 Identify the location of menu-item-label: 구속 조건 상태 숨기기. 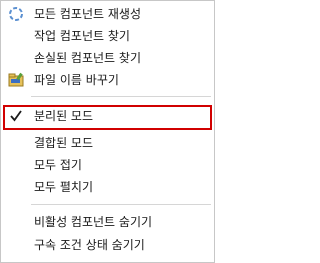
(89, 245).